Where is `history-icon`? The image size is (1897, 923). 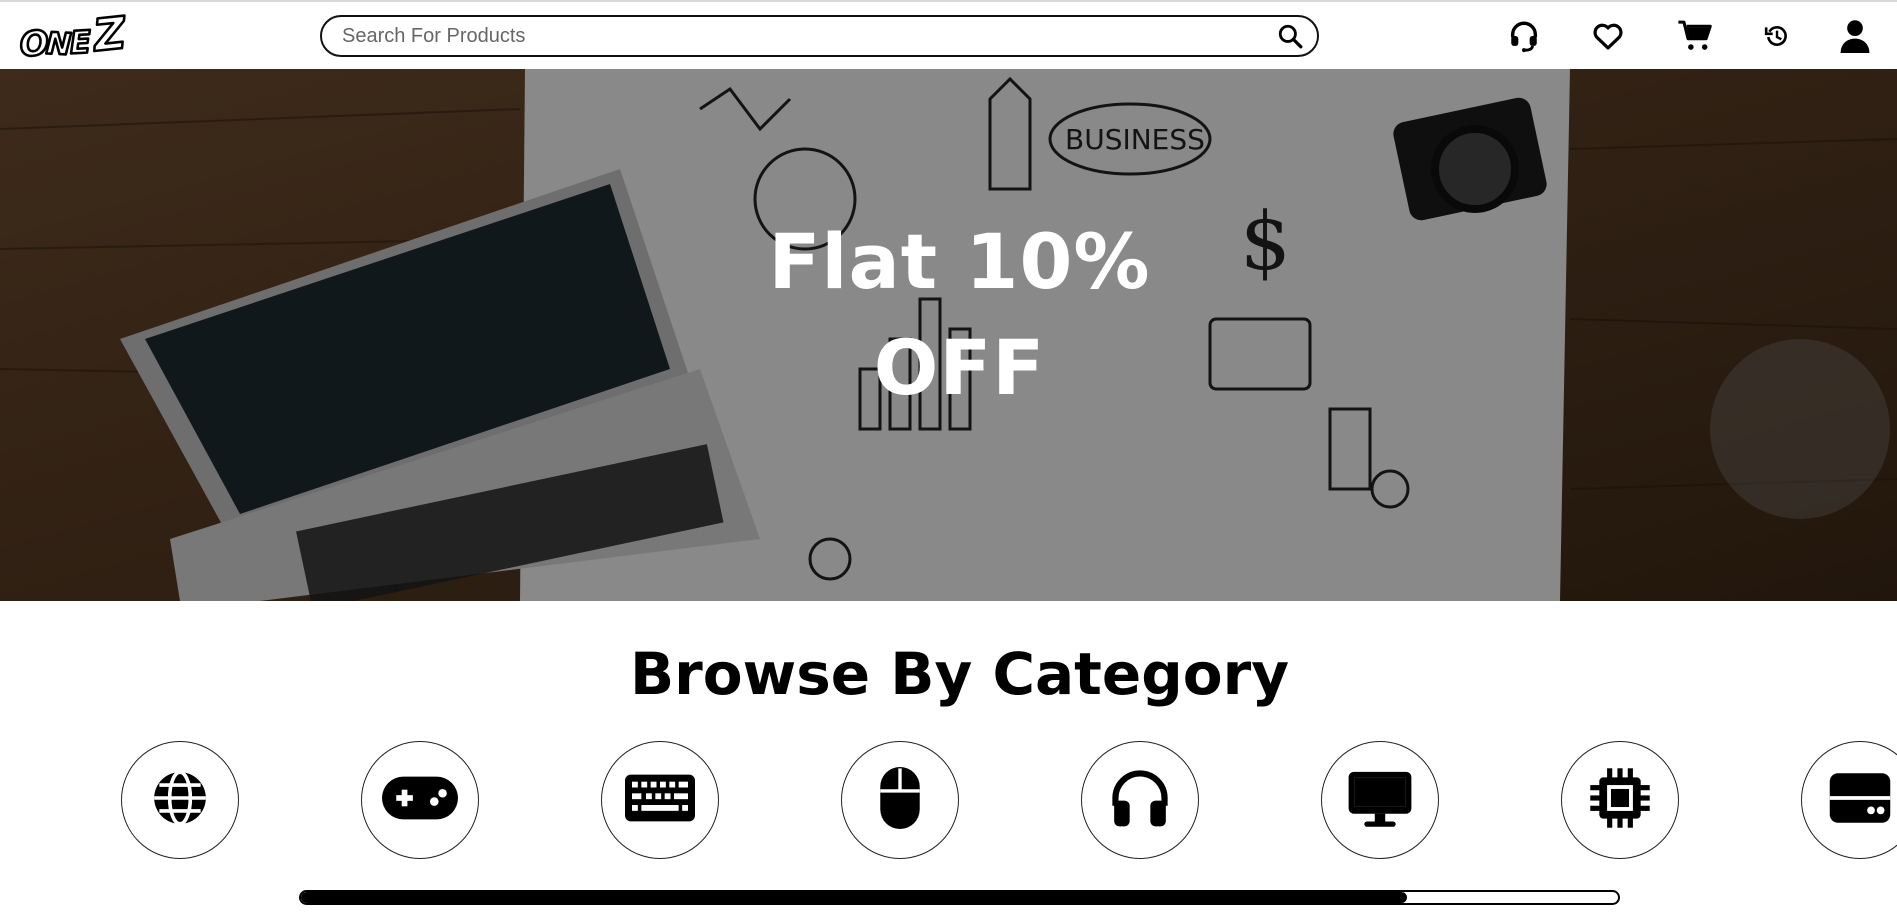
history-icon is located at coordinates (1777, 36).